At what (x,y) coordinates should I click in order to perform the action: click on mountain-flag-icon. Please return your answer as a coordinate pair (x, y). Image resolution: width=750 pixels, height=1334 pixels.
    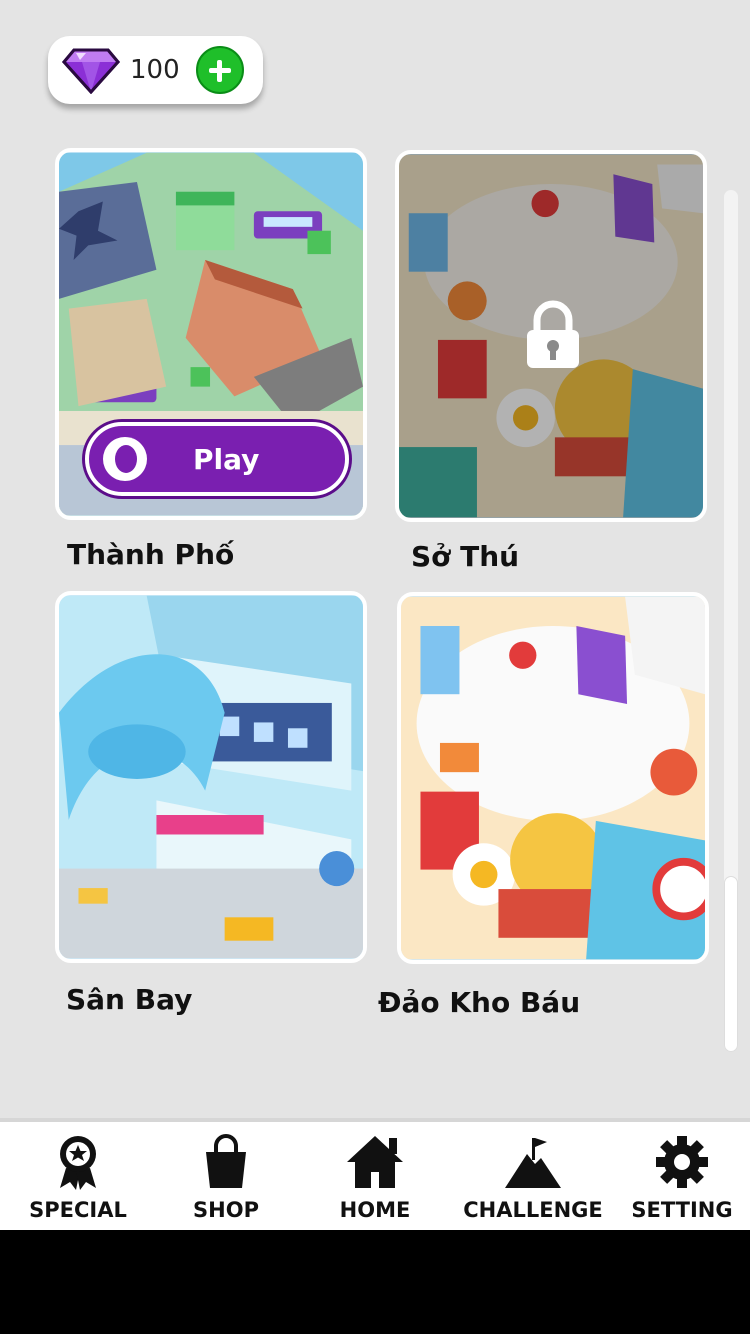
    Looking at the image, I should click on (533, 1163).